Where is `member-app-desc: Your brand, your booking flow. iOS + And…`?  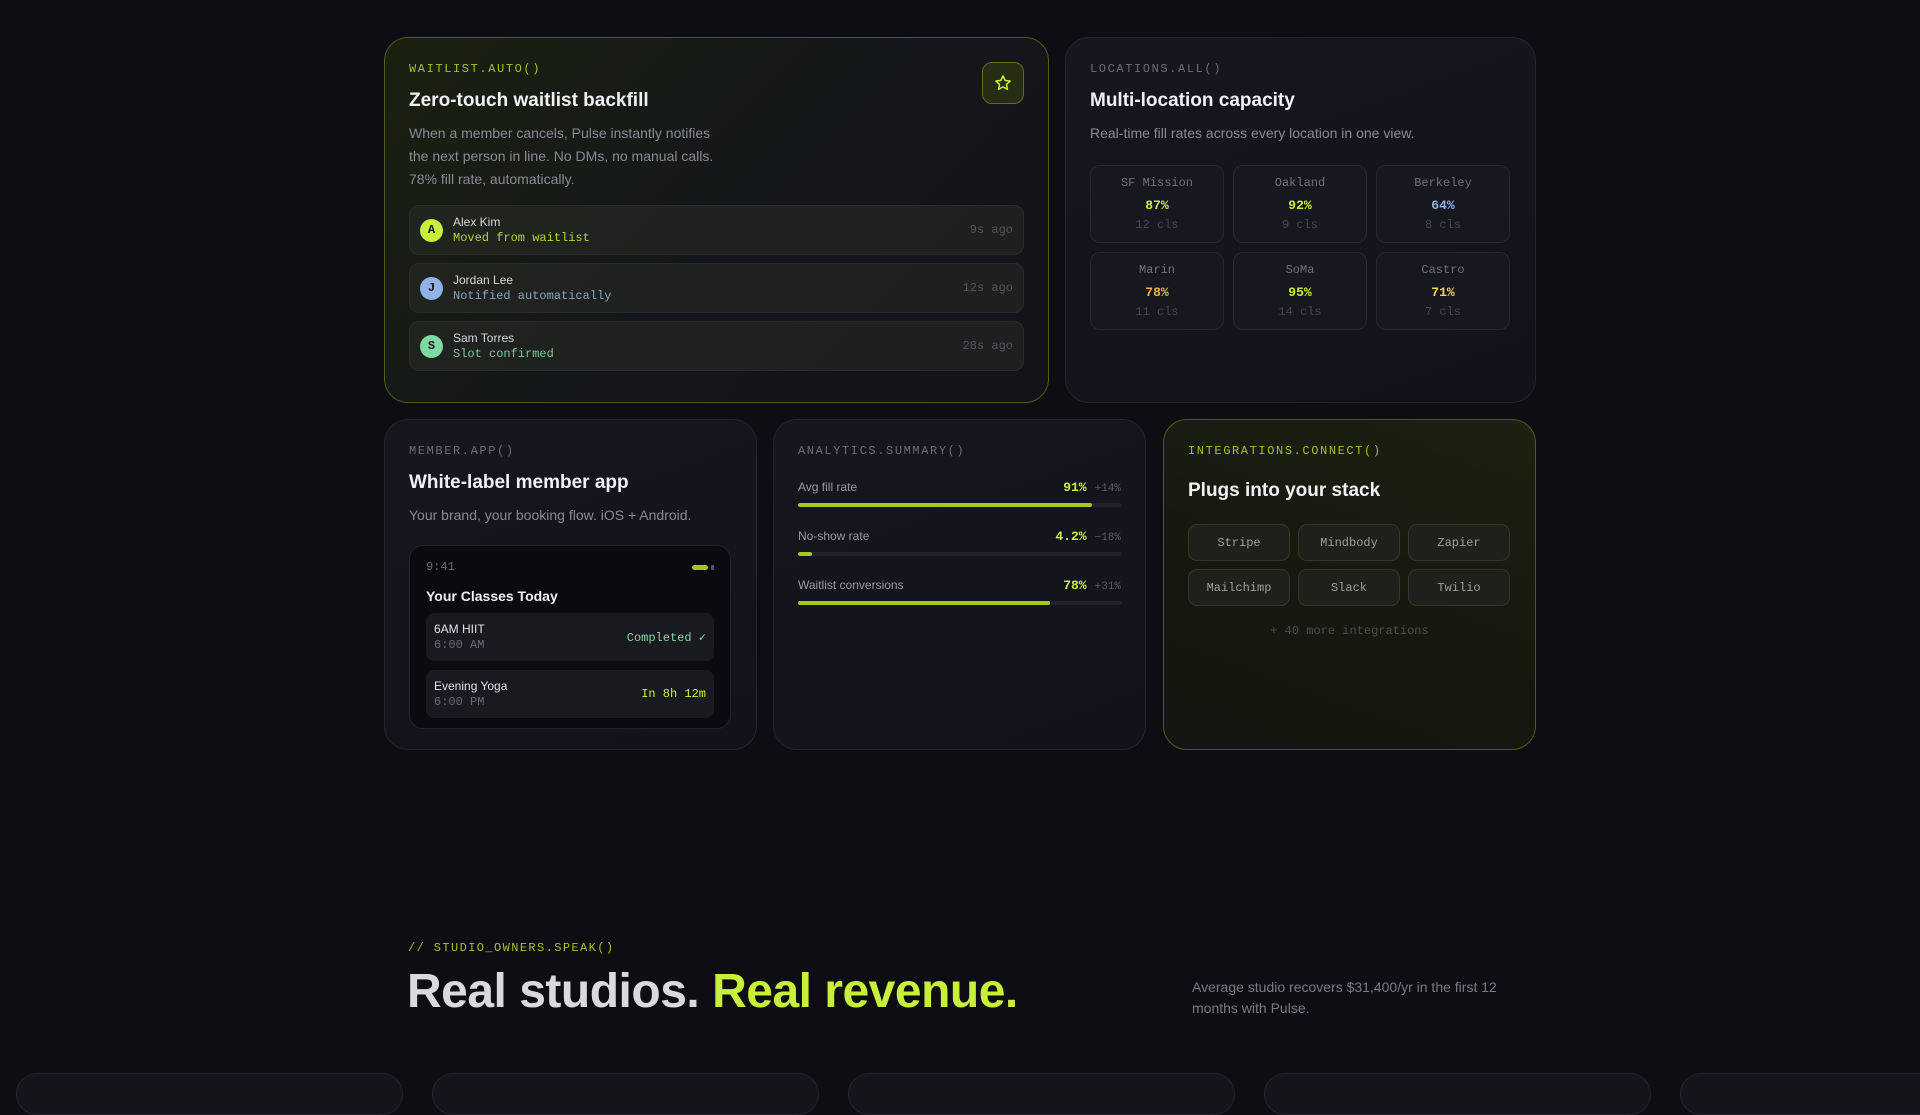
member-app-desc: Your brand, your booking flow. iOS + And… is located at coordinates (550, 515).